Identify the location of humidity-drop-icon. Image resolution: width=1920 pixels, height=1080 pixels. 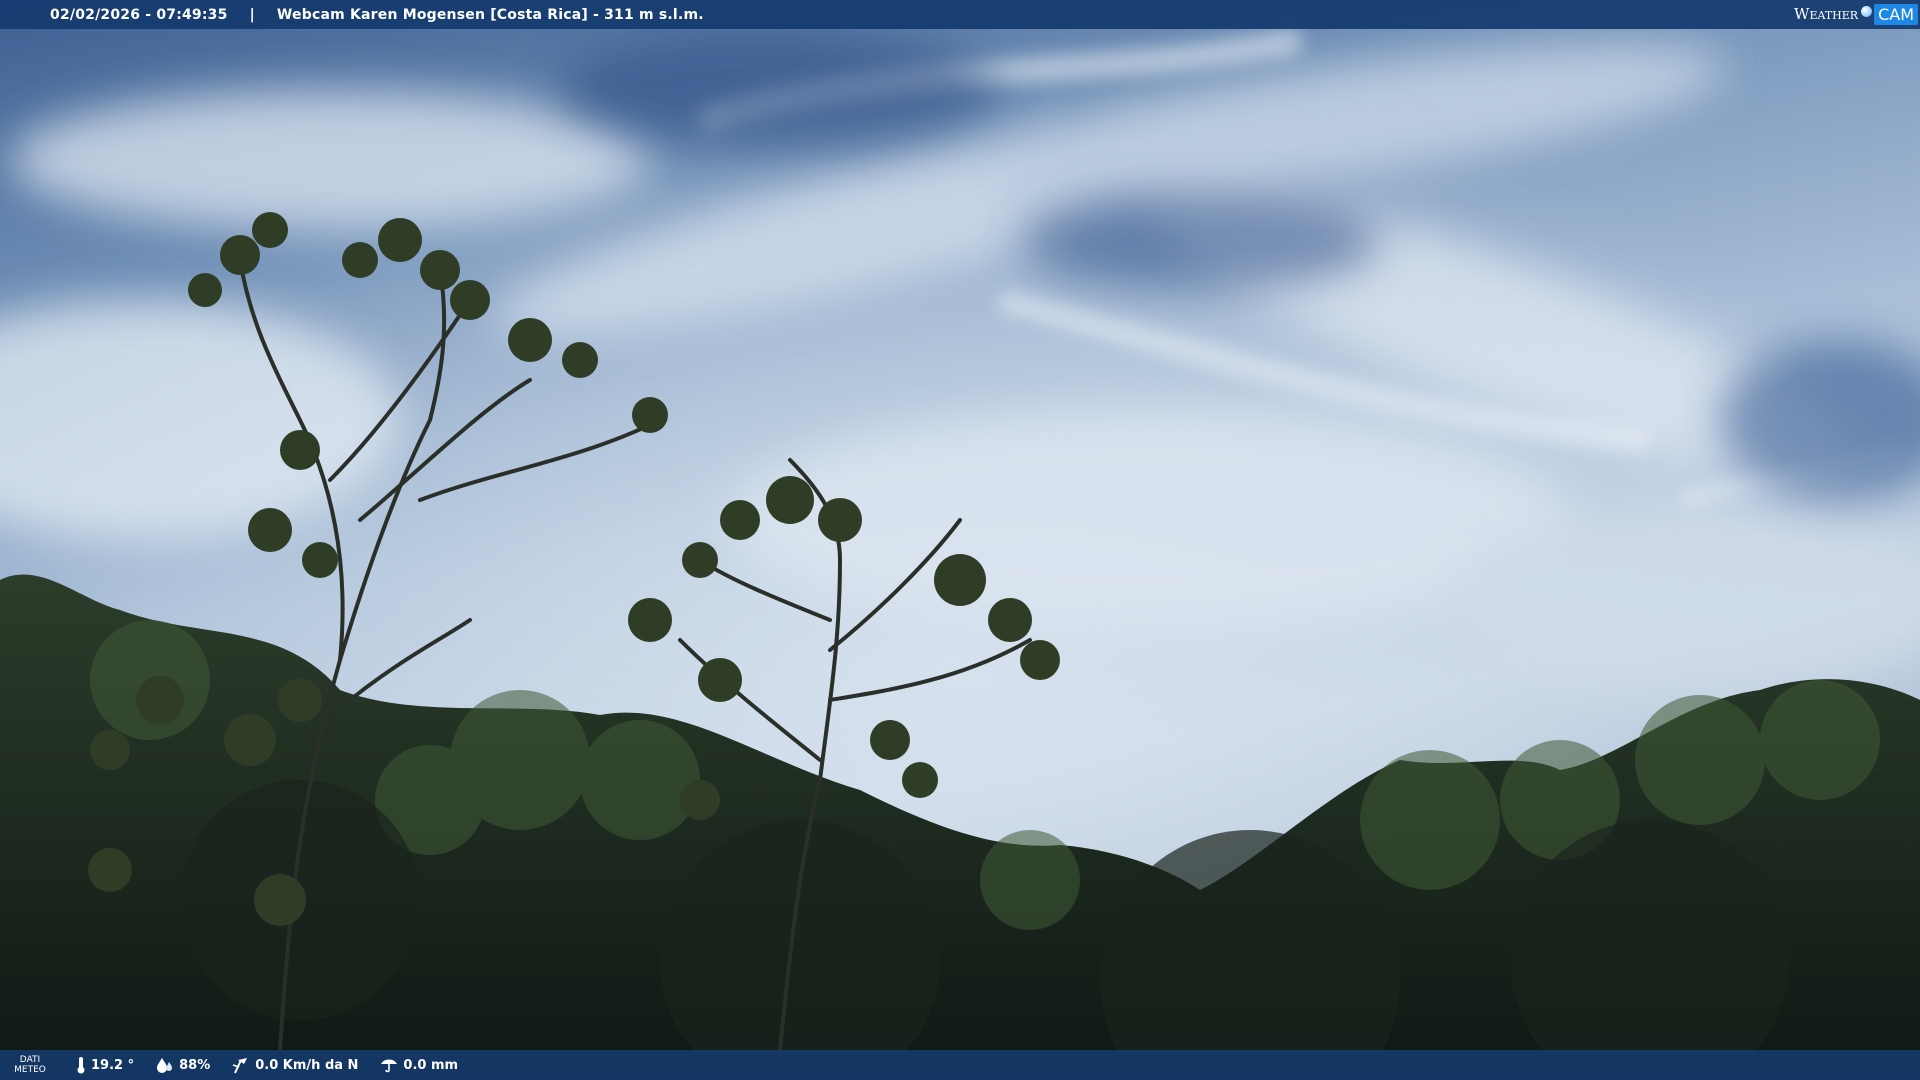
(165, 1065).